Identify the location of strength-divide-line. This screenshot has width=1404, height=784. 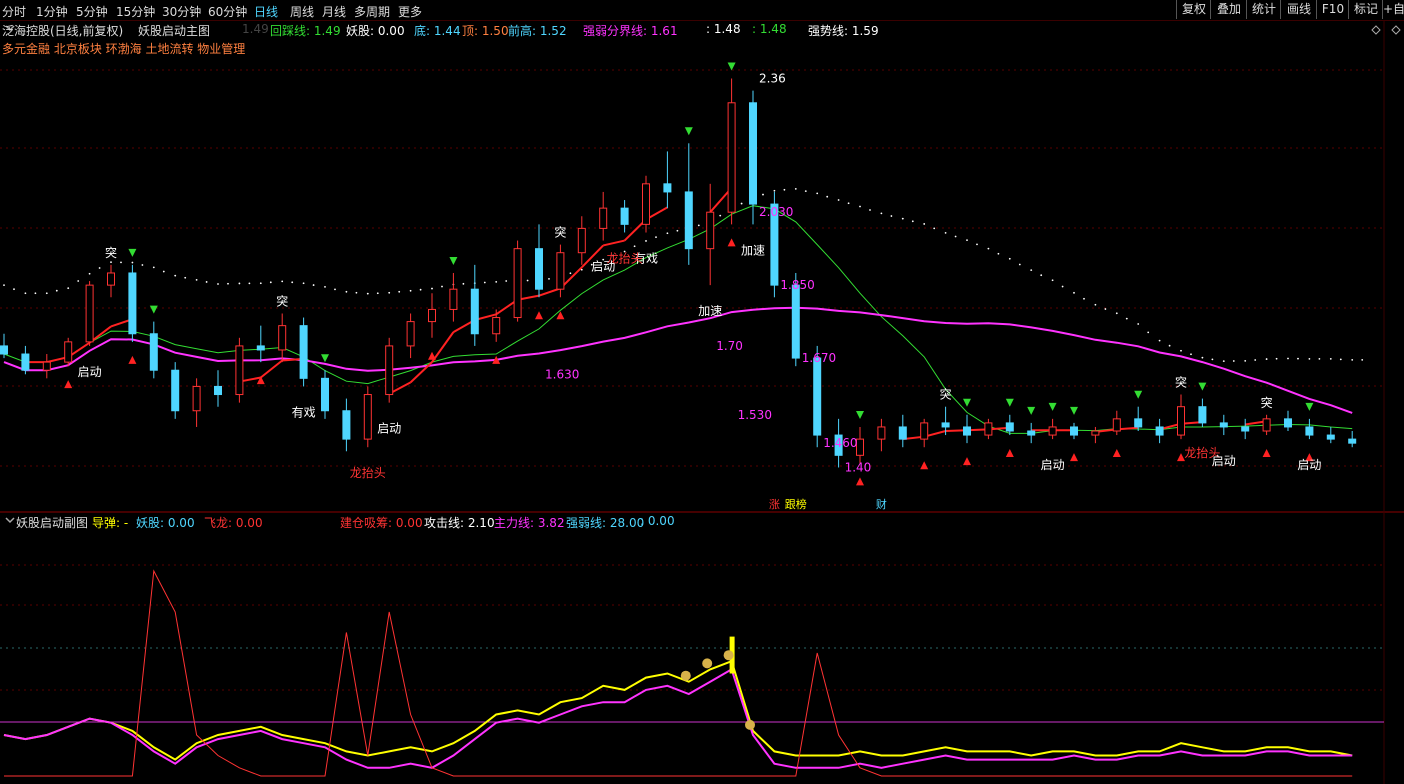
(678, 360).